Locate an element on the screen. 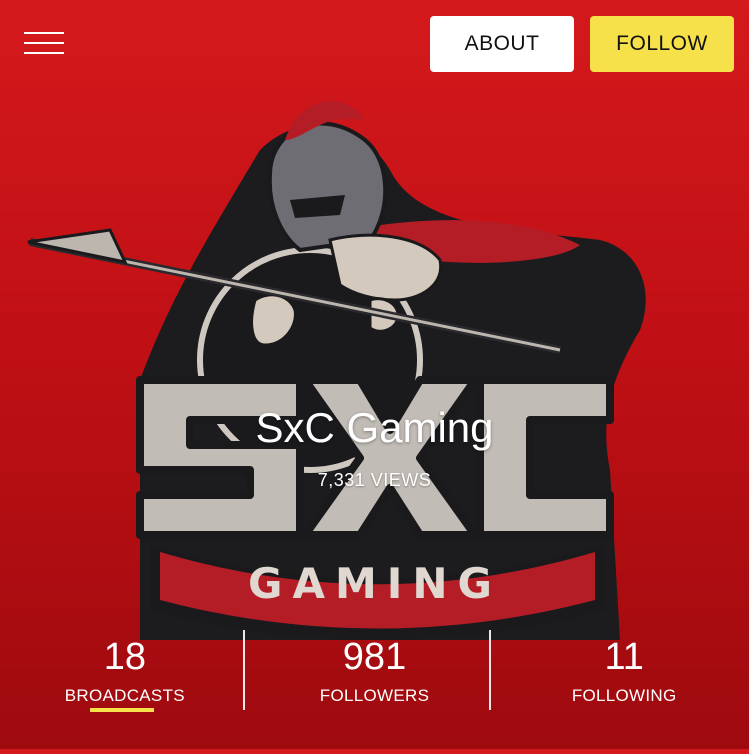 This screenshot has width=749, height=754. broadcasts-count: 18 is located at coordinates (124, 657).